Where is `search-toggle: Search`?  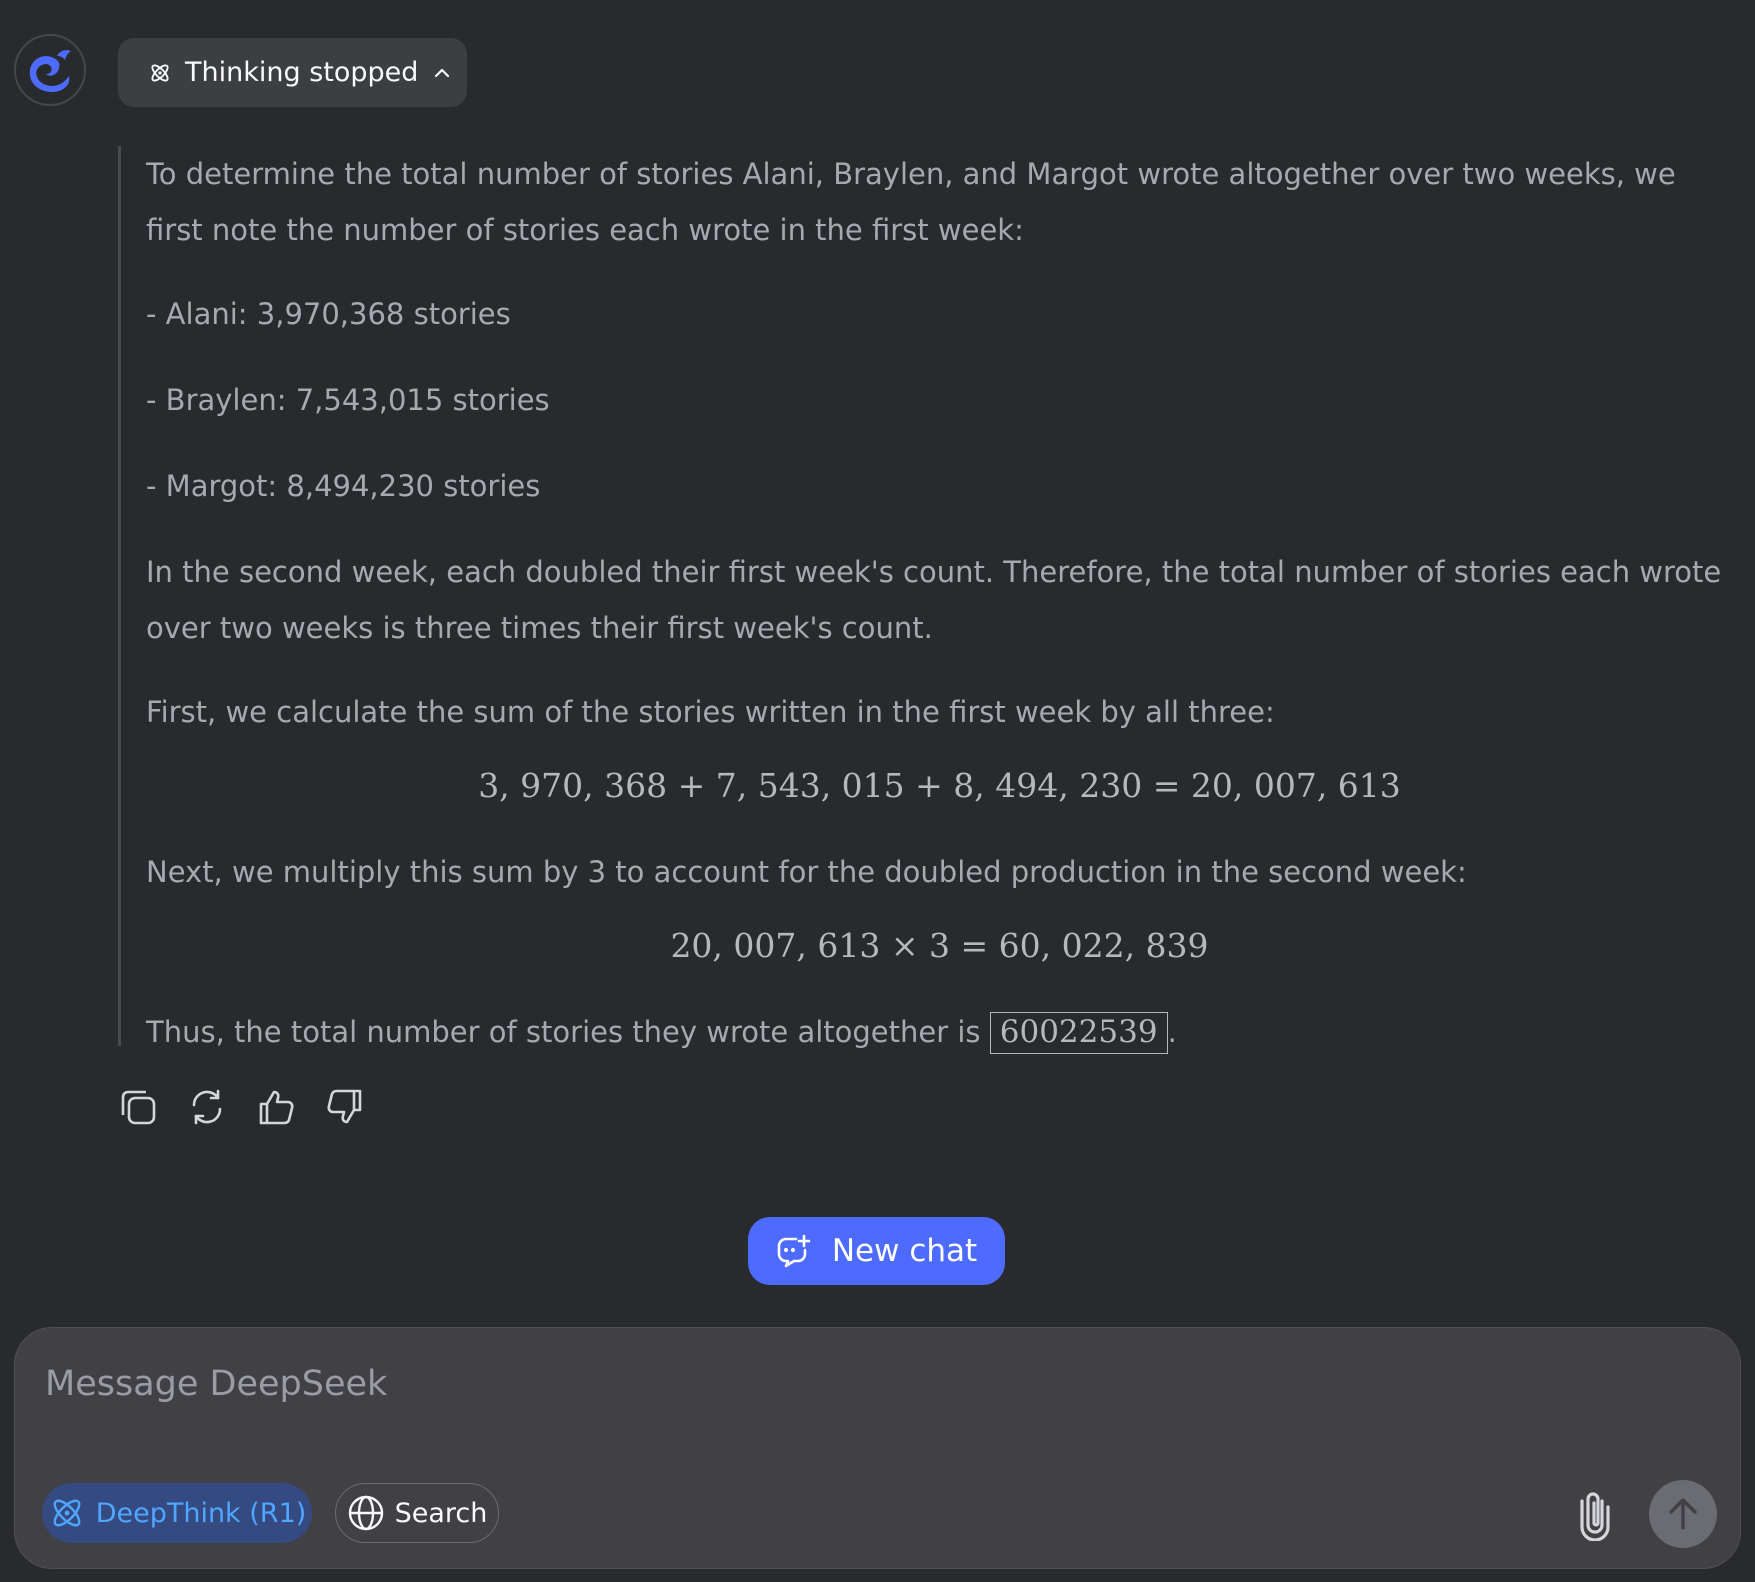 search-toggle: Search is located at coordinates (417, 1513).